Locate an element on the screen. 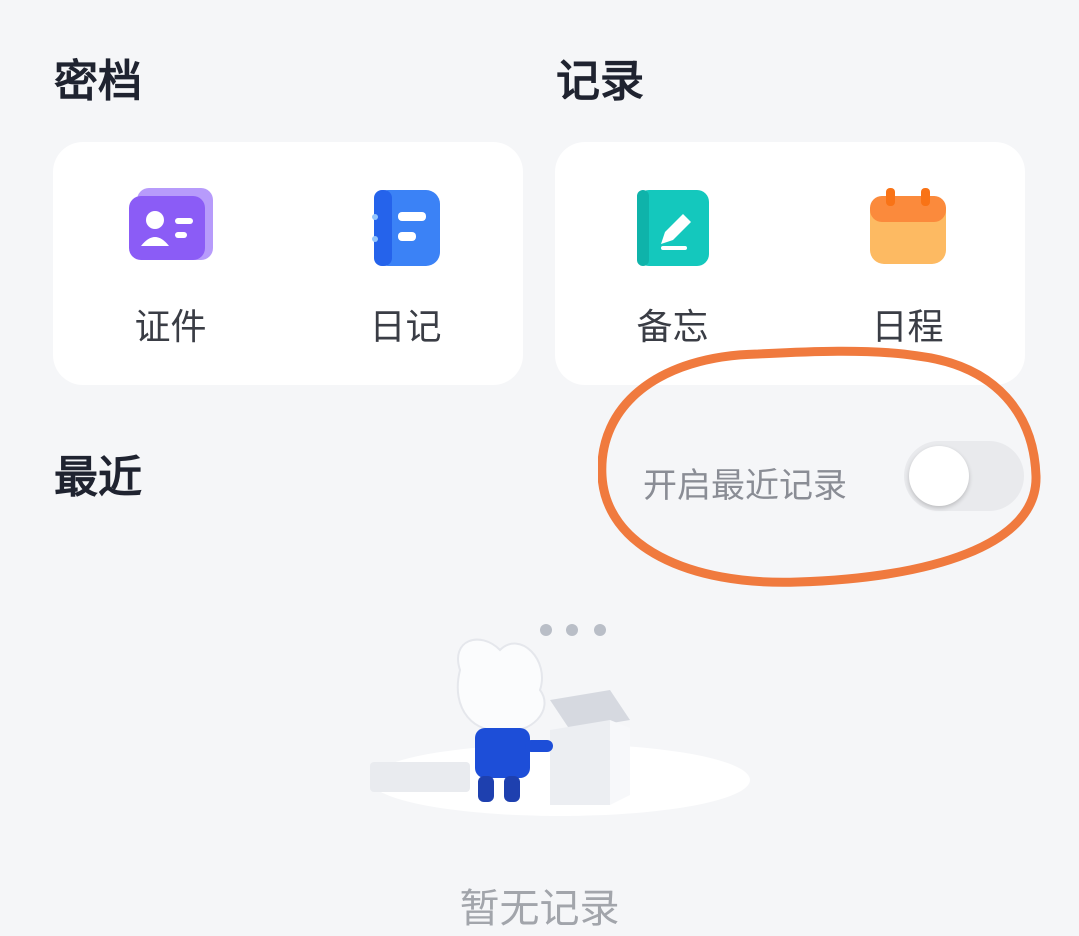 The width and height of the screenshot is (1079, 936). tile-id-card: 证件 is located at coordinates (171, 246).